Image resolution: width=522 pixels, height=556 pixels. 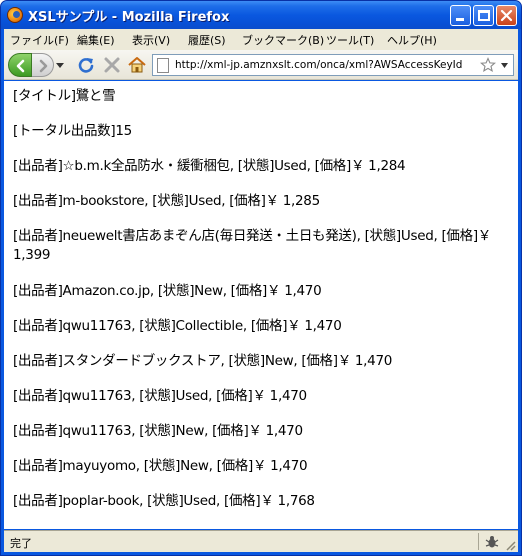 I want to click on listing-item: [出品者]m-bookstore, [状態]Used, [価格]￥ 1,285, so click(x=166, y=201).